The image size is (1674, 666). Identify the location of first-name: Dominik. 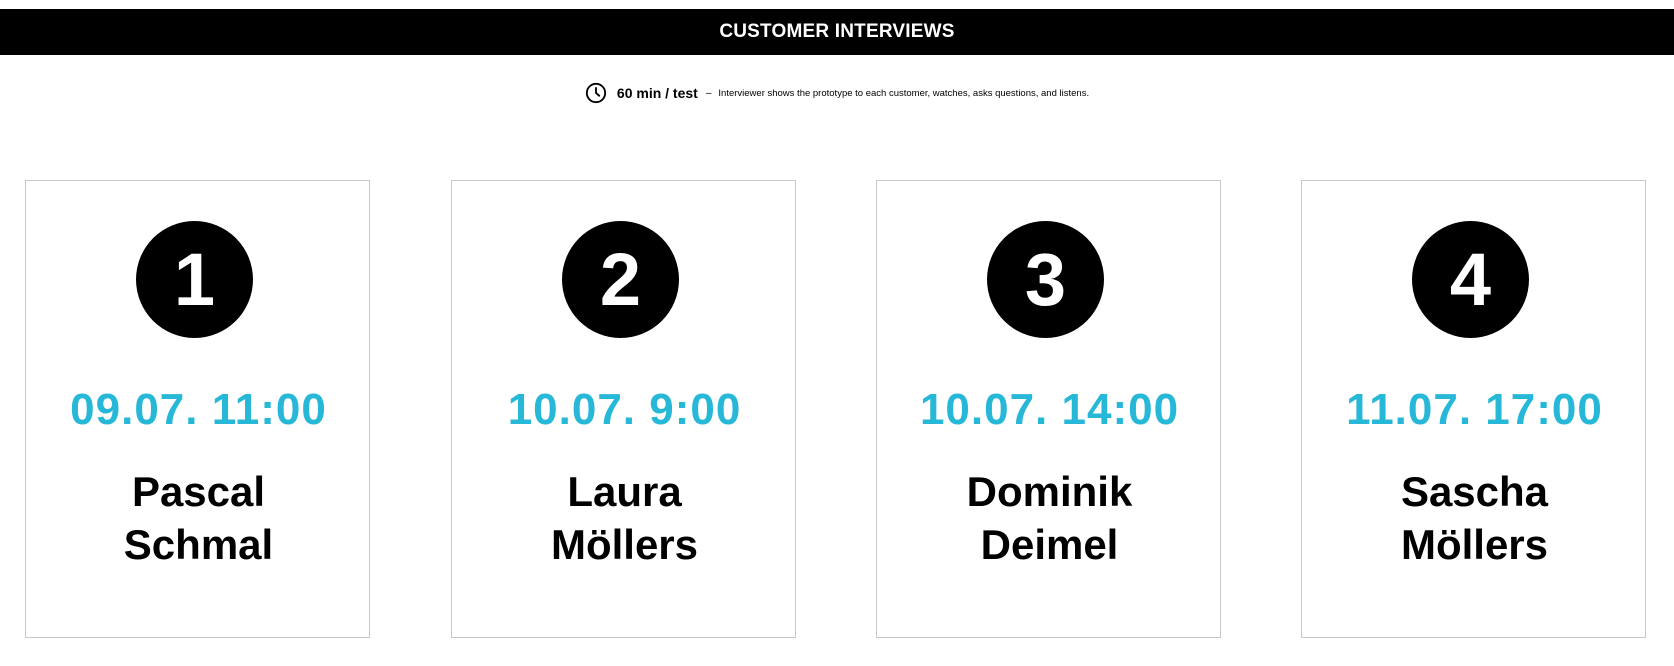
(1049, 491).